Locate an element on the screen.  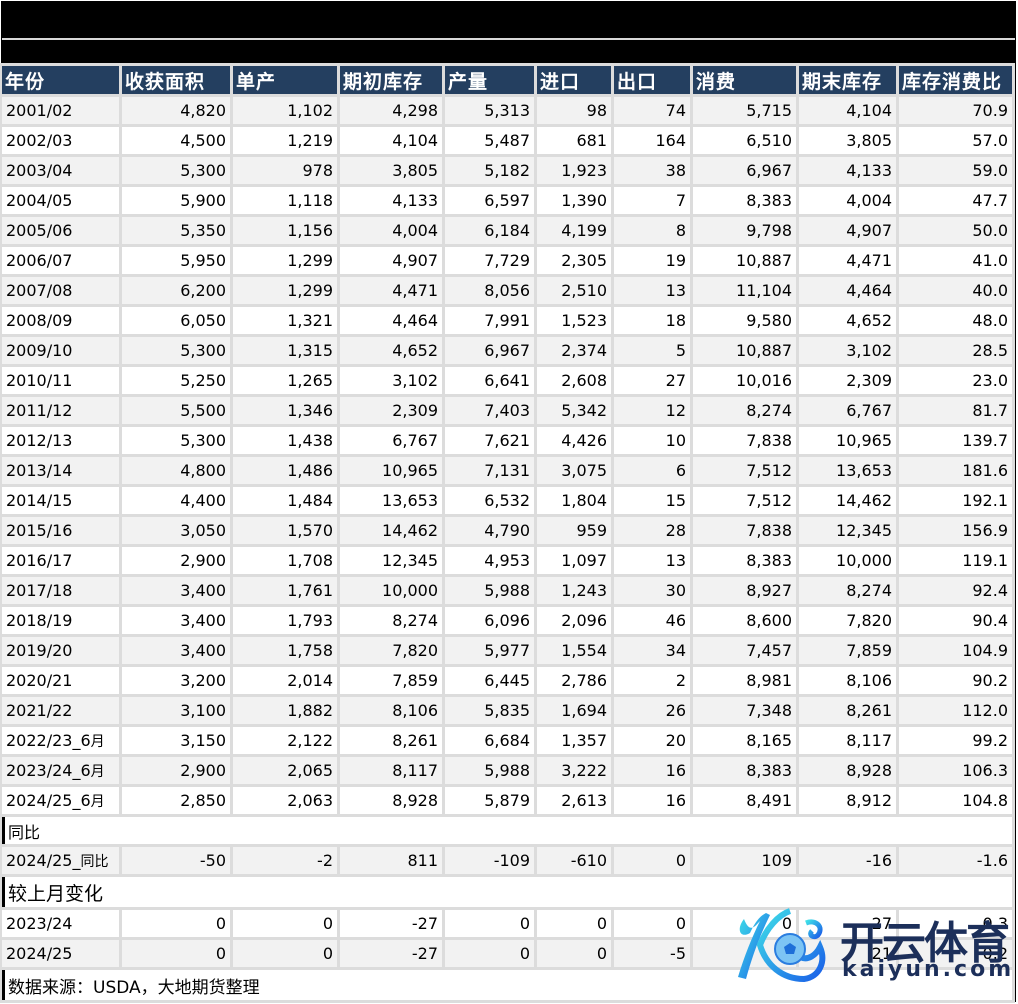
value-cell: 10,965 is located at coordinates (391, 470).